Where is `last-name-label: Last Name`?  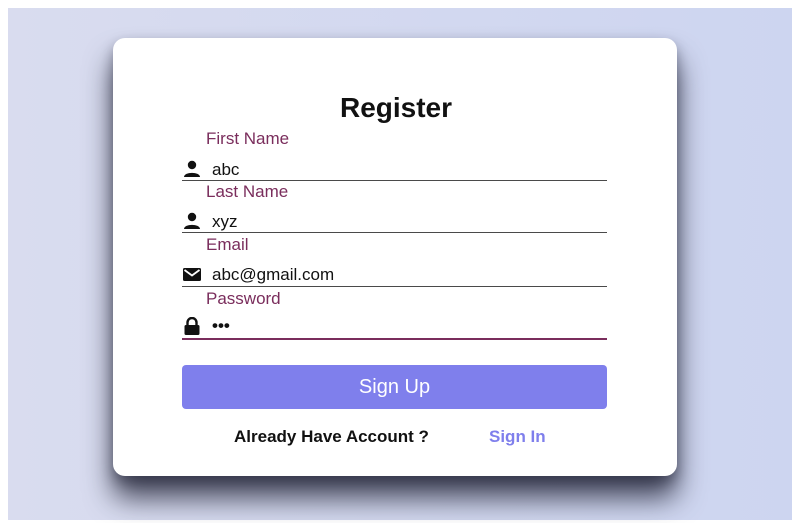 last-name-label: Last Name is located at coordinates (247, 191).